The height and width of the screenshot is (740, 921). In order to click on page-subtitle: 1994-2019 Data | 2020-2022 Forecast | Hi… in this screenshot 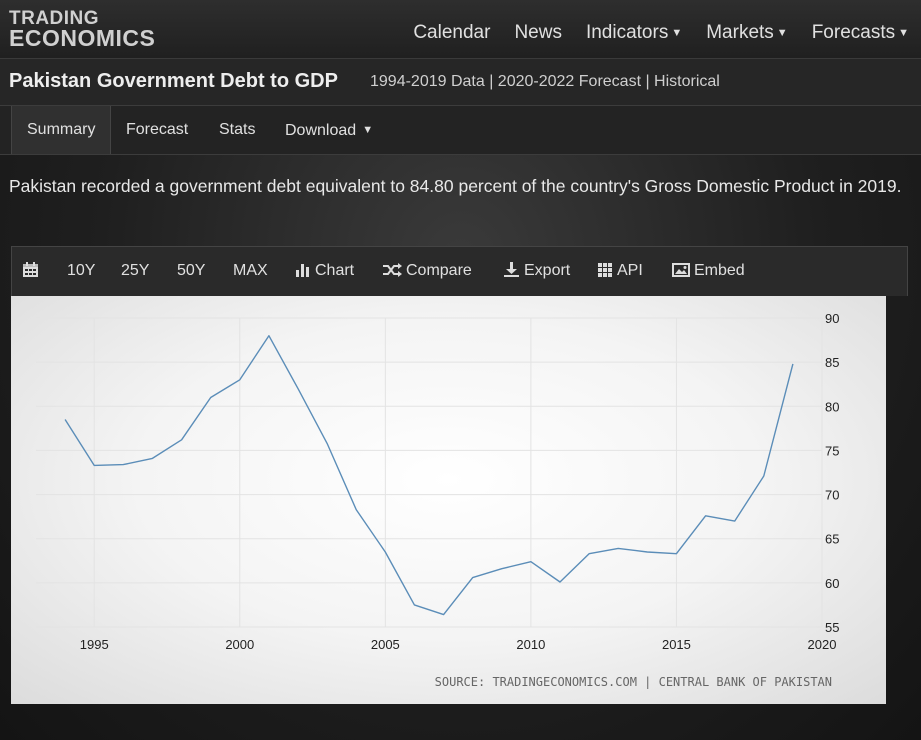, I will do `click(545, 81)`.